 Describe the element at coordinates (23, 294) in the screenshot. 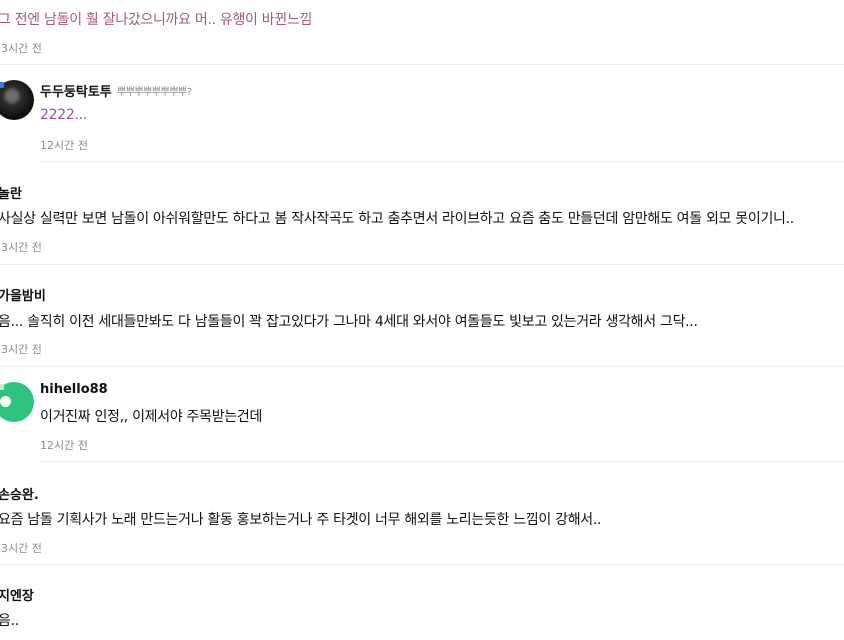

I see `comment-author: 가을밤비` at that location.